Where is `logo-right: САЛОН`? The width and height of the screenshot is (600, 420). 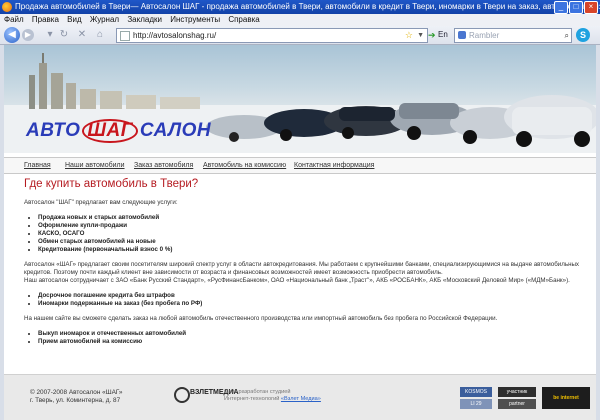 logo-right: САЛОН is located at coordinates (175, 130).